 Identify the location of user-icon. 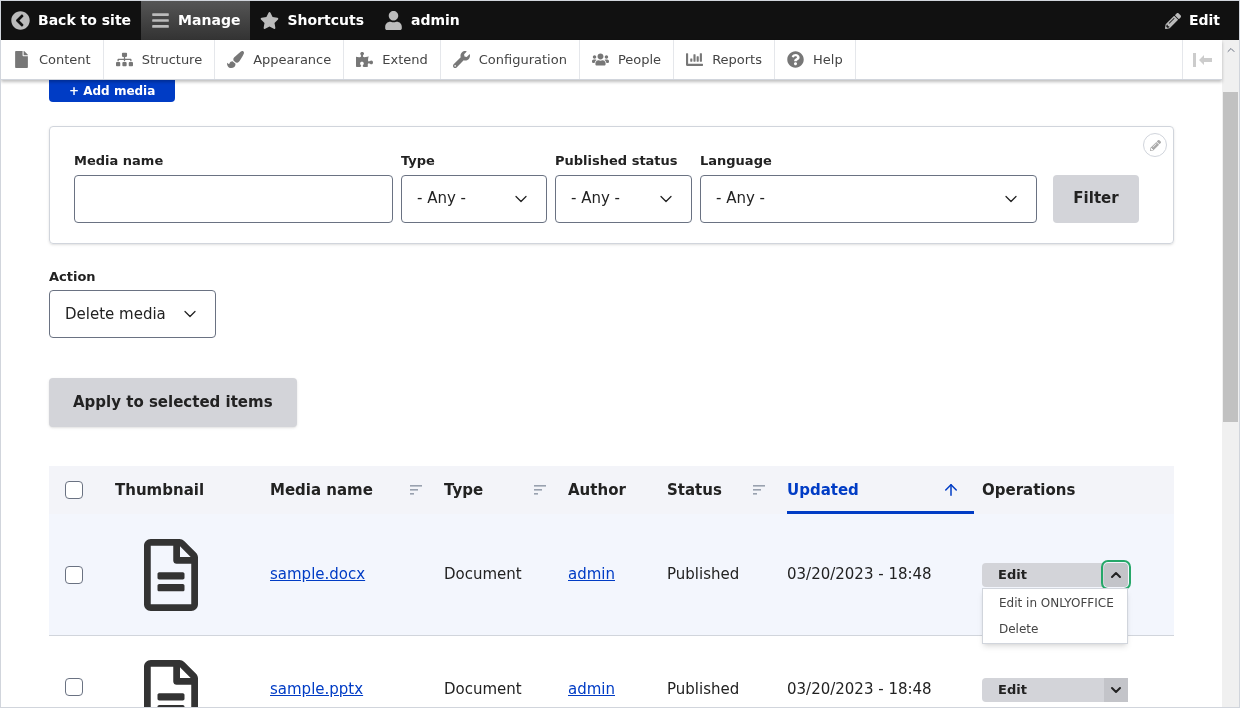
(393, 20).